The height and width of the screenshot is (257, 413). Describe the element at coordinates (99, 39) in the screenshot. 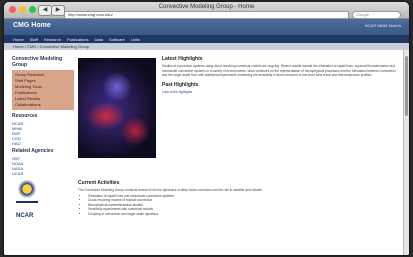

I see `menu-item: Data` at that location.